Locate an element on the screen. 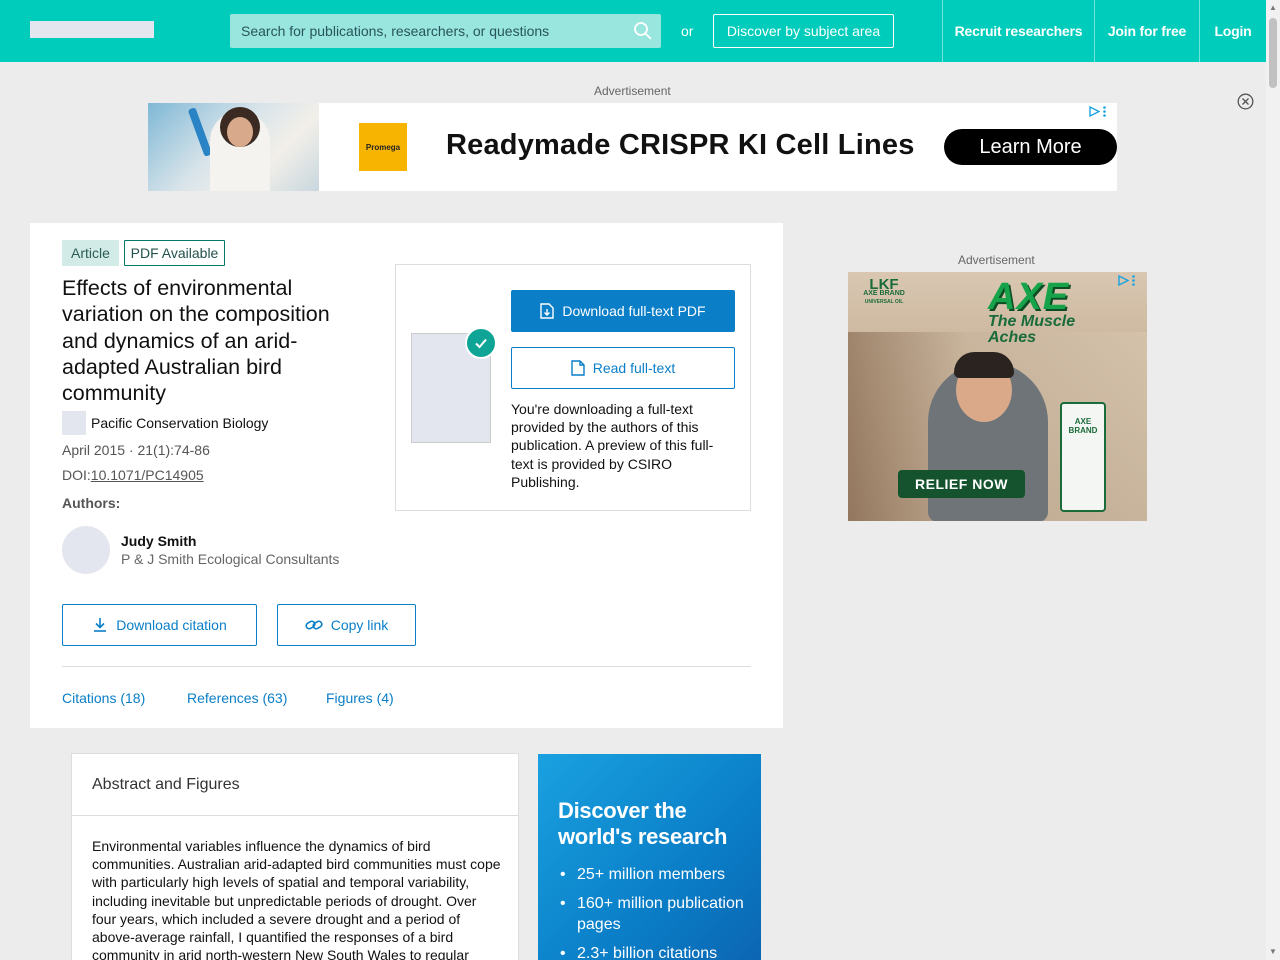  brand-name: AXE BRAND is located at coordinates (884, 293).